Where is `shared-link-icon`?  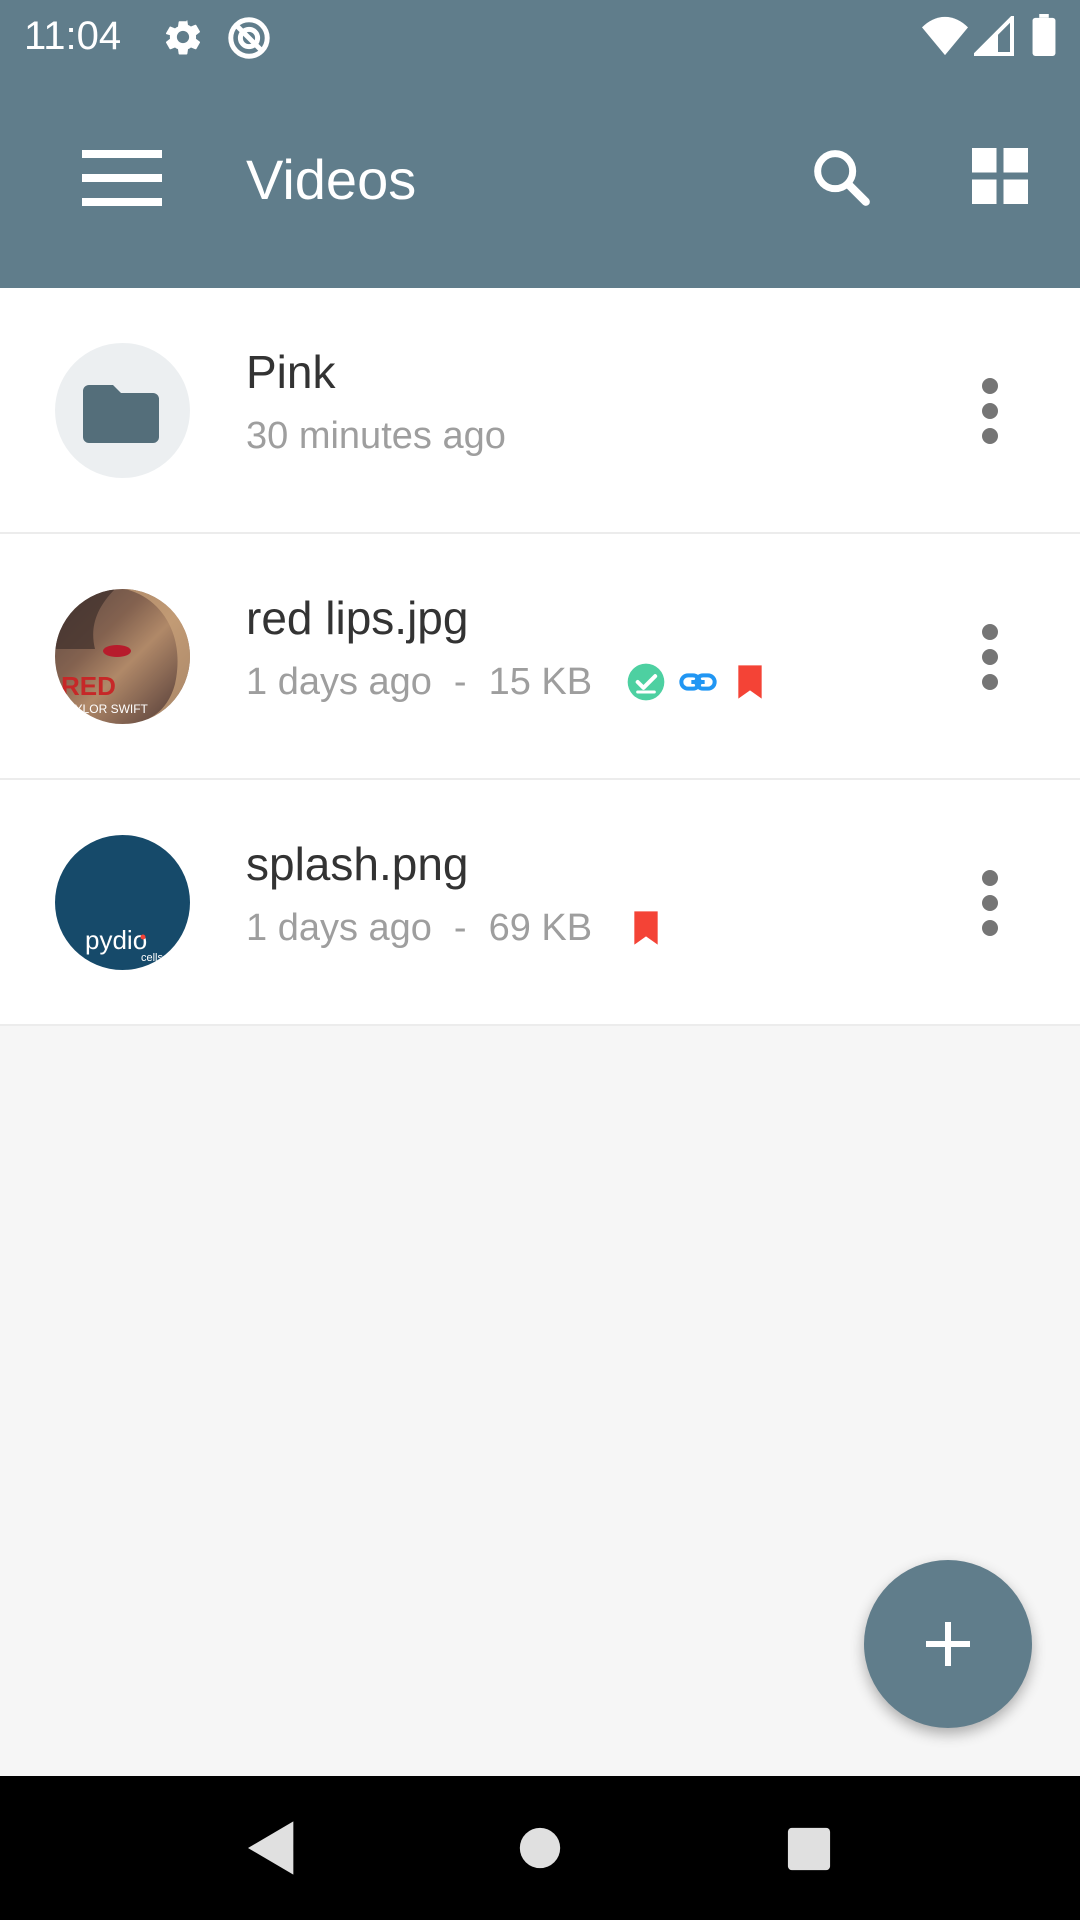 shared-link-icon is located at coordinates (698, 682).